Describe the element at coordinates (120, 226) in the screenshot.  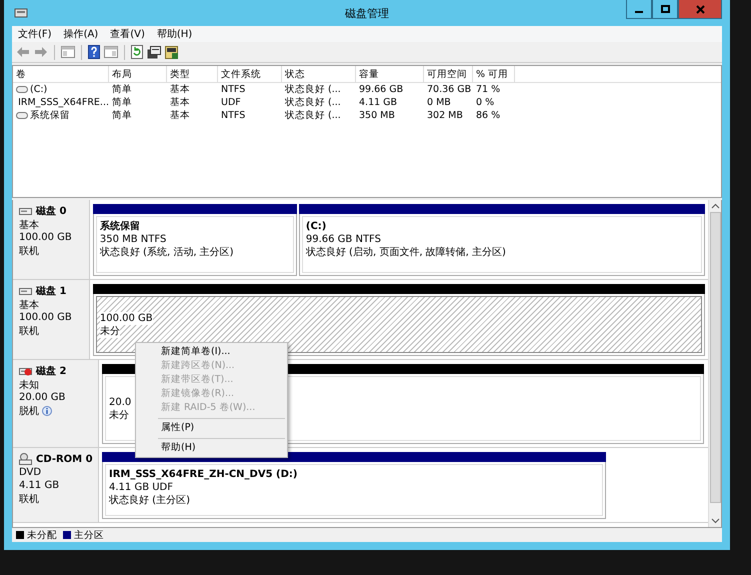
I see `partition-title: 系统保留` at that location.